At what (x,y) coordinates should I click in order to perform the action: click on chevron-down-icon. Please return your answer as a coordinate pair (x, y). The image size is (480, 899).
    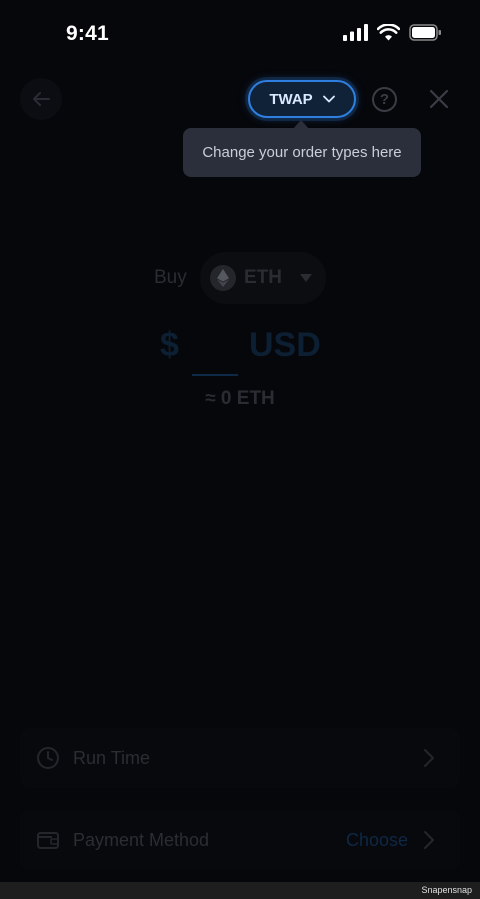
    Looking at the image, I should click on (328, 99).